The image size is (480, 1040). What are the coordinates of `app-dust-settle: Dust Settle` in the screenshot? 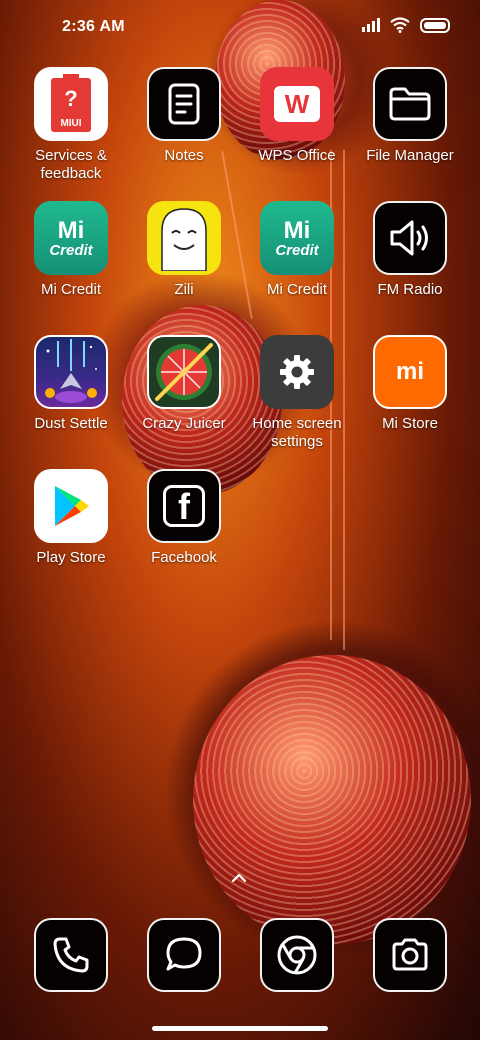 It's located at (71, 384).